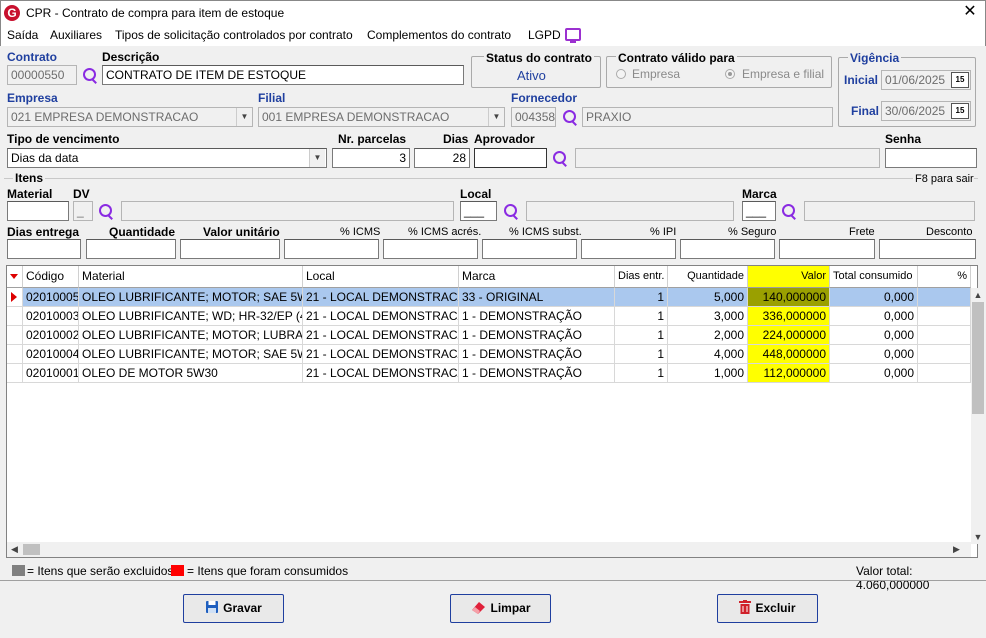  I want to click on radio-empresa, so click(621, 74).